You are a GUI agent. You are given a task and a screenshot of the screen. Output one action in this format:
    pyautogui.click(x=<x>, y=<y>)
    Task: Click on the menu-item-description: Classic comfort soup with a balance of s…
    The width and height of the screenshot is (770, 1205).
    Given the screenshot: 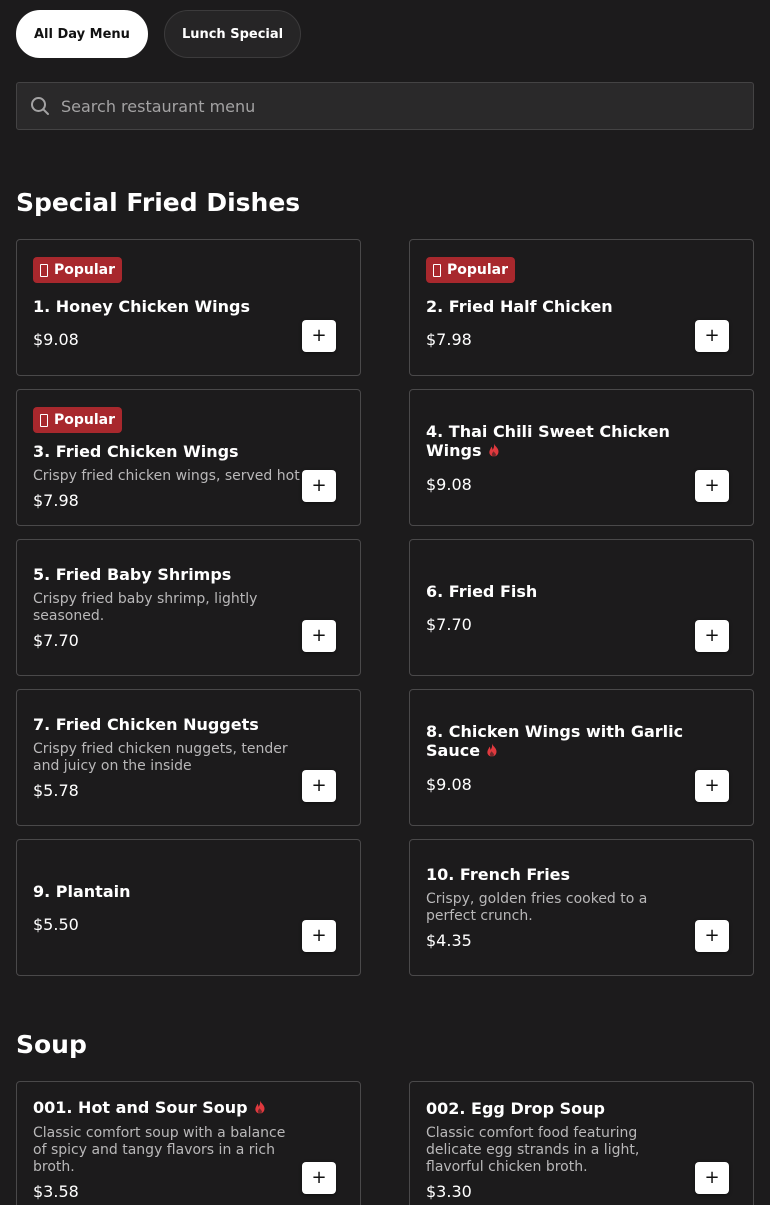 What is the action you would take?
    pyautogui.click(x=159, y=1150)
    